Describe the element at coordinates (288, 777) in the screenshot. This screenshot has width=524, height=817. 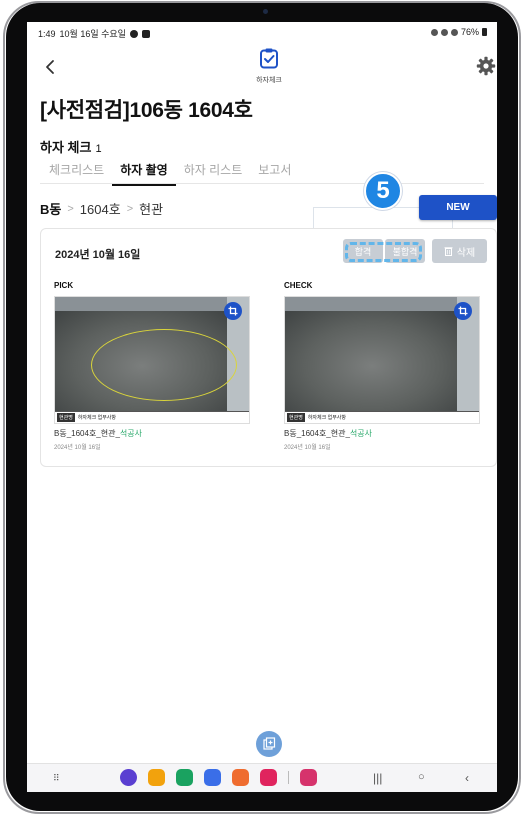
I see `dock-divider` at that location.